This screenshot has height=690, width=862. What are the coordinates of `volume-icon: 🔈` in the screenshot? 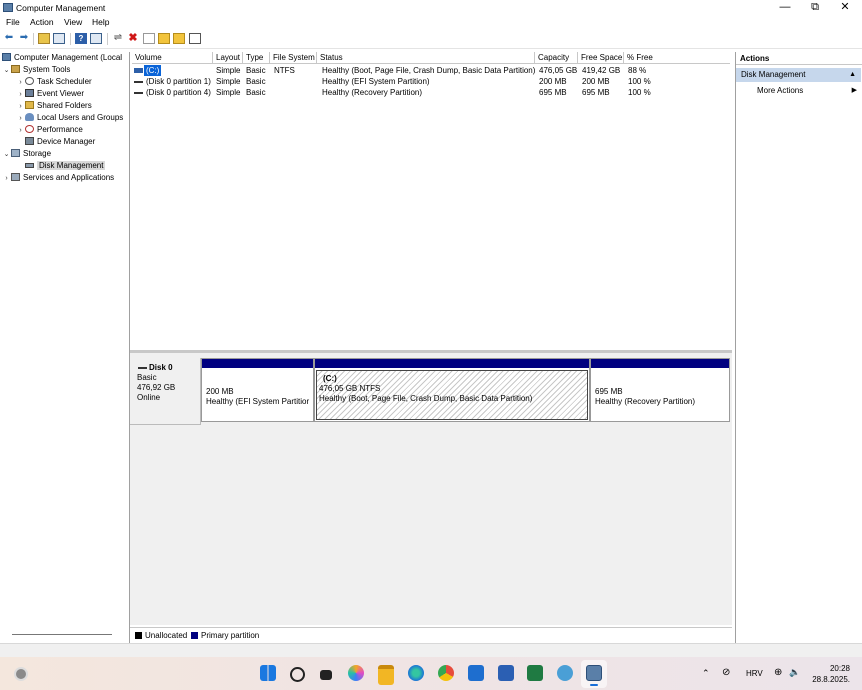 It's located at (794, 672).